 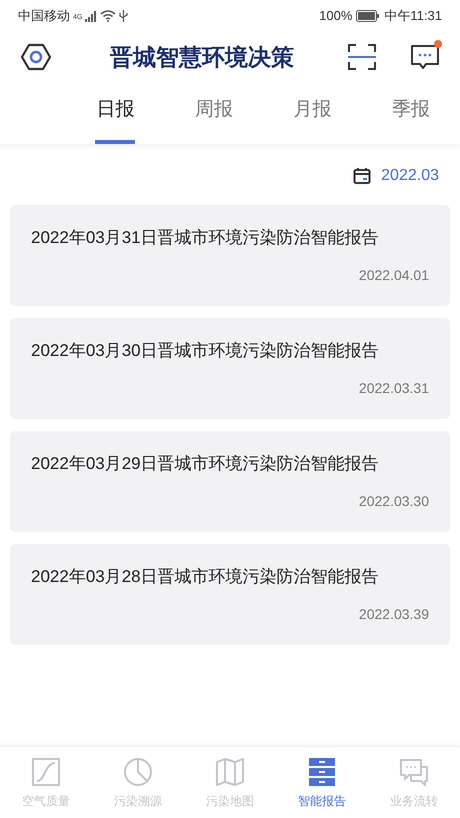 I want to click on report-date: 2022.03.30, so click(x=393, y=501).